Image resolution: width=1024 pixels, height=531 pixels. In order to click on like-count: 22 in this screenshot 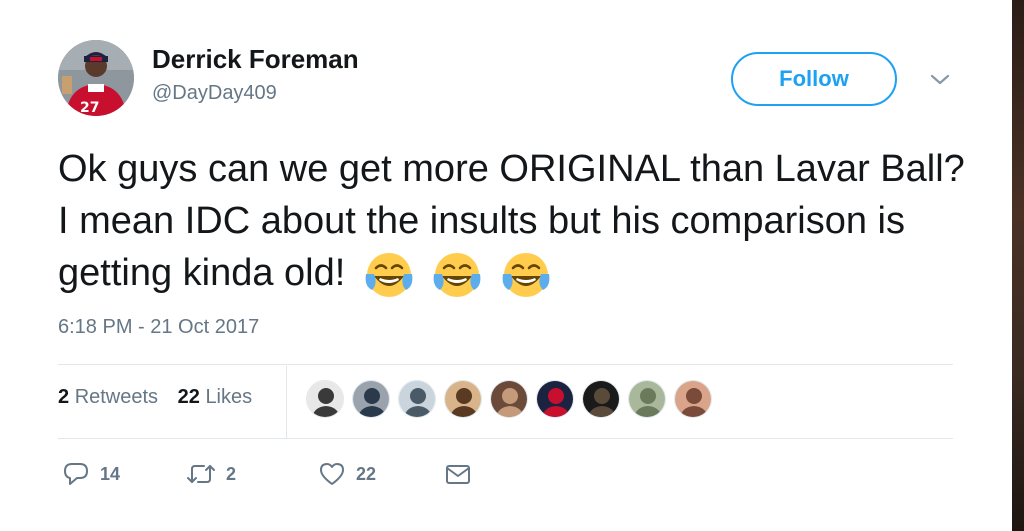, I will do `click(366, 473)`.